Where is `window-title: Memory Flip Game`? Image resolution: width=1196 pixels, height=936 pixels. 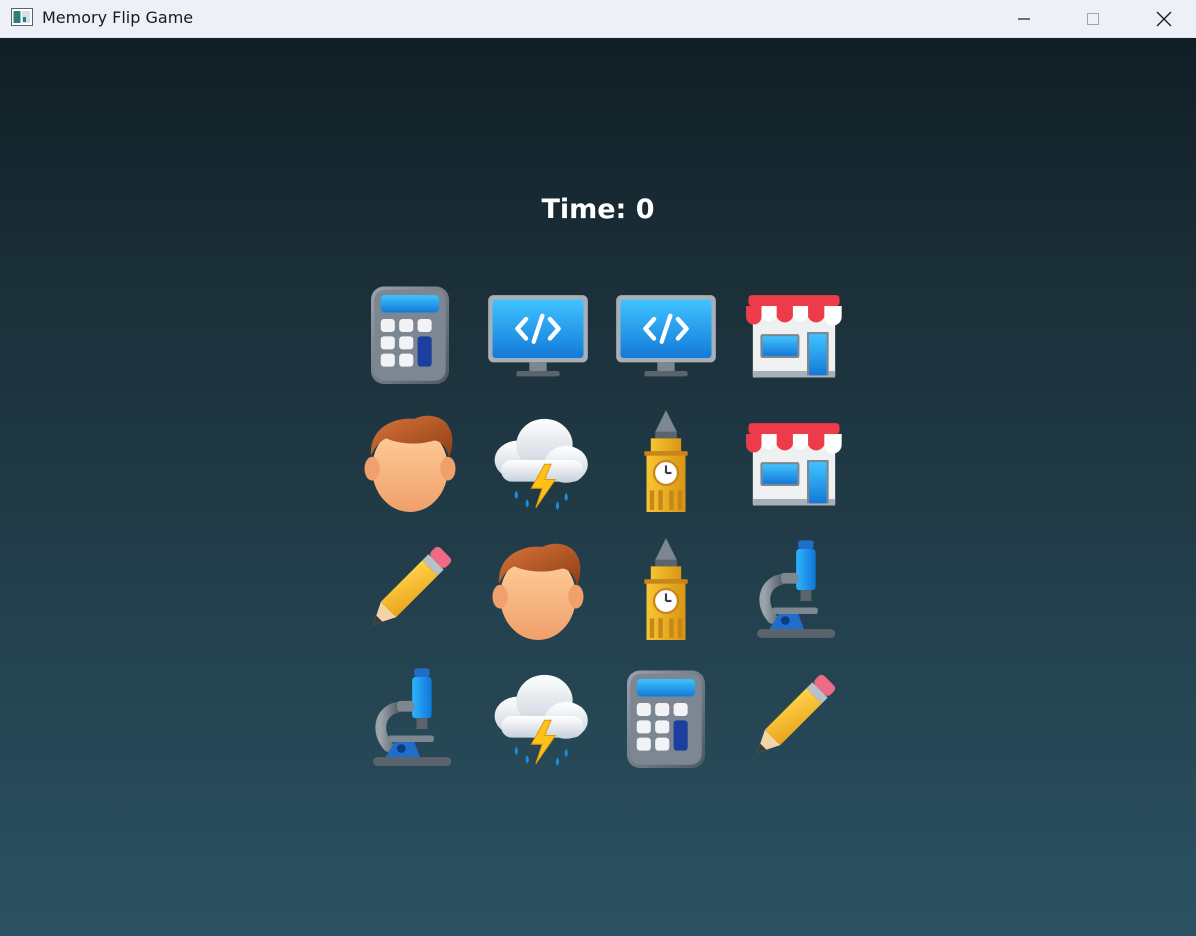 window-title: Memory Flip Game is located at coordinates (118, 17).